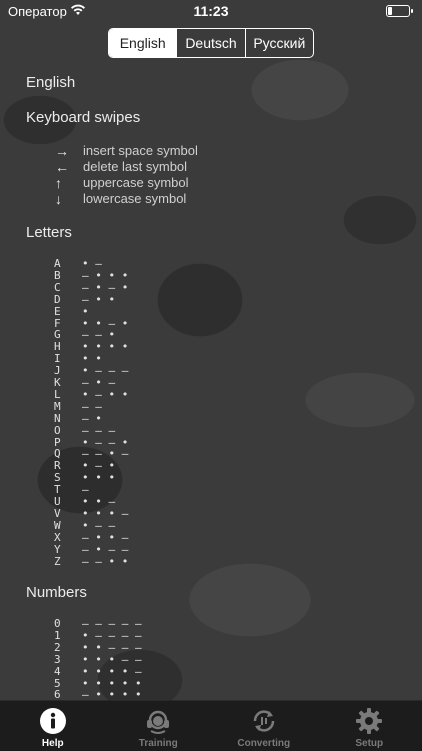 The image size is (422, 751). I want to click on code-symbol: 2, so click(65, 648).